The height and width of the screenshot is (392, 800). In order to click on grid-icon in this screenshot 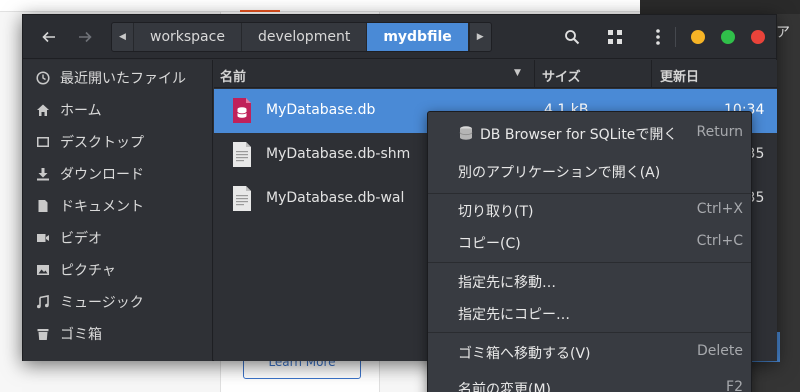, I will do `click(615, 37)`.